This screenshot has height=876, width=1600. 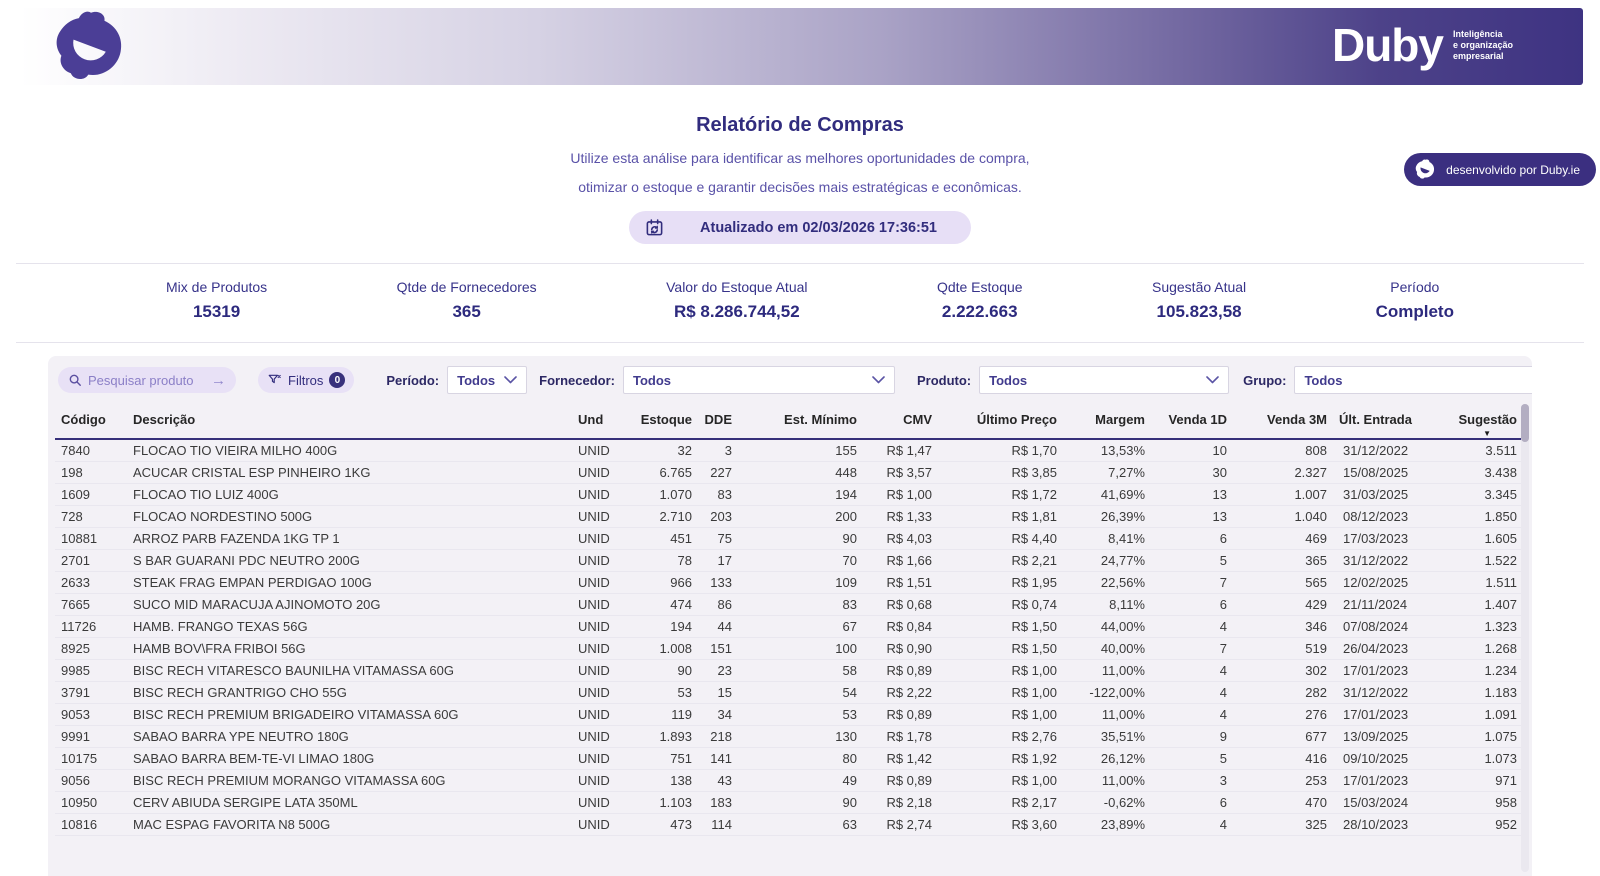 I want to click on column-header--ltimo-pre-o: Último Preço, so click(x=1000, y=423).